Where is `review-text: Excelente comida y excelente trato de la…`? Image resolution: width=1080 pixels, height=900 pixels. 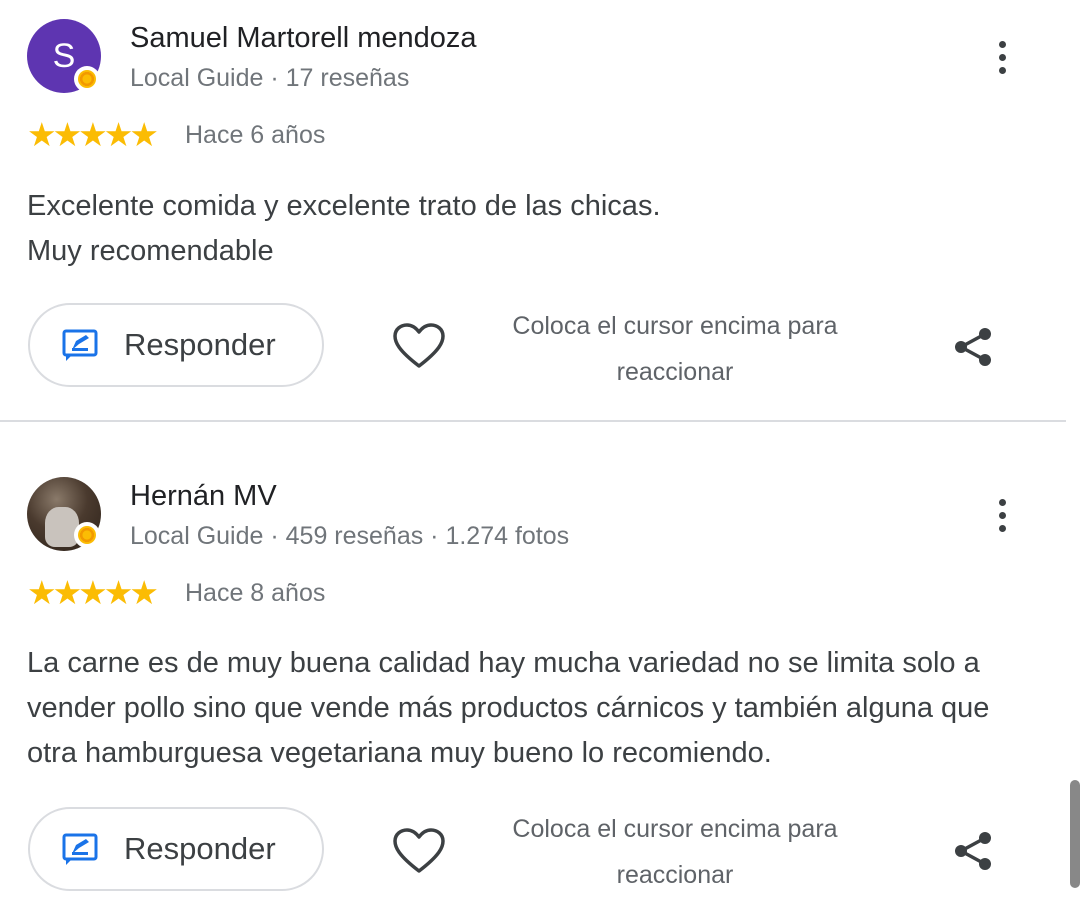
review-text: Excelente comida y excelente trato de la… is located at coordinates (532, 229).